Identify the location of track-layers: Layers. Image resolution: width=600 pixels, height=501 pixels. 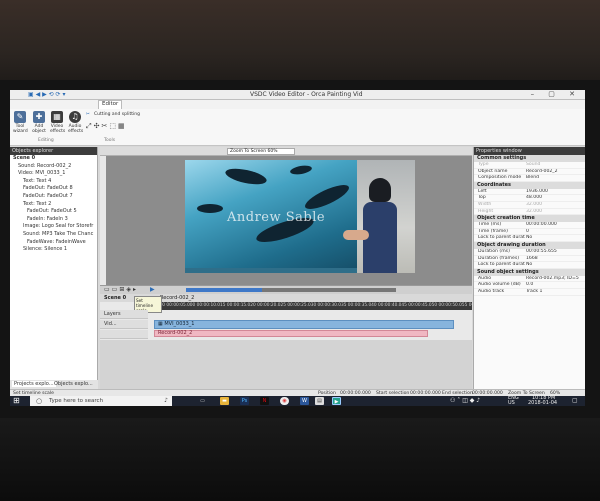
(124, 314).